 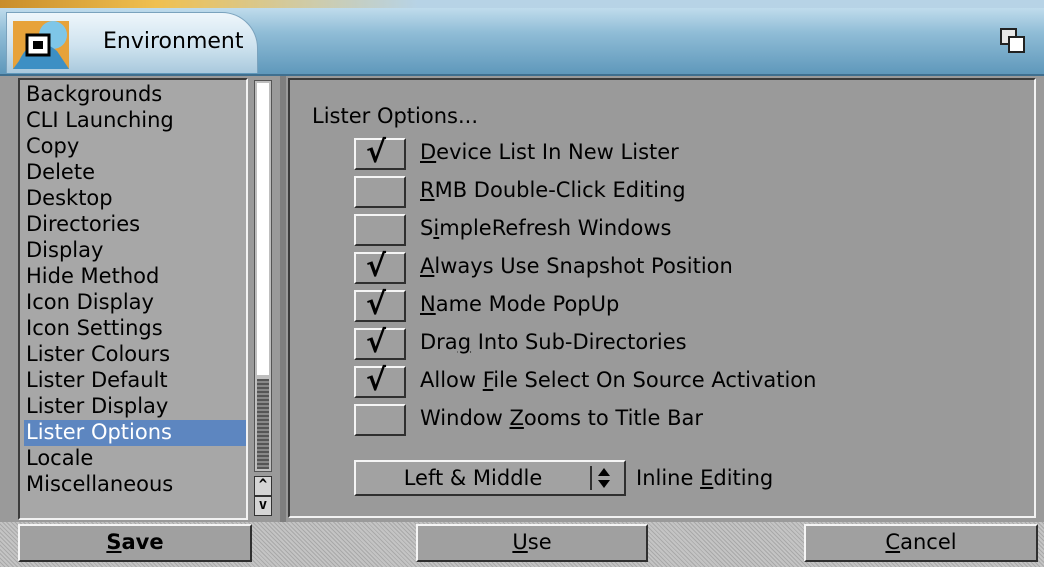 What do you see at coordinates (488, 380) in the screenshot?
I see `option-label-key: F` at bounding box center [488, 380].